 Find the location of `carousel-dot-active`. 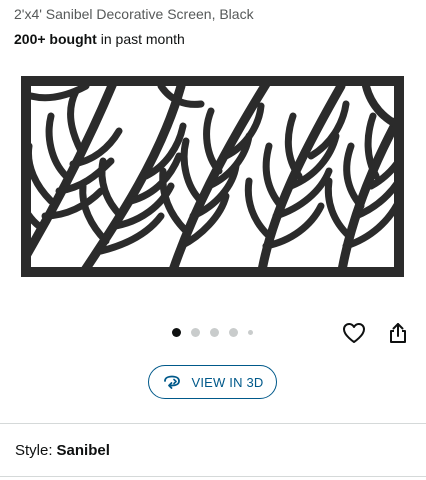

carousel-dot-active is located at coordinates (176, 332).